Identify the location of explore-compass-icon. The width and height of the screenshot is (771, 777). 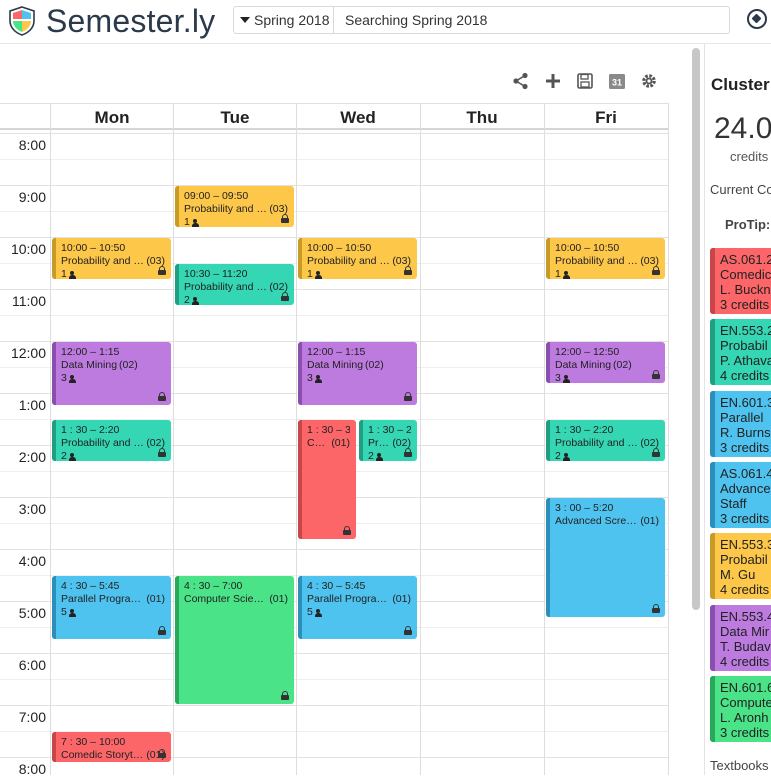
(757, 19).